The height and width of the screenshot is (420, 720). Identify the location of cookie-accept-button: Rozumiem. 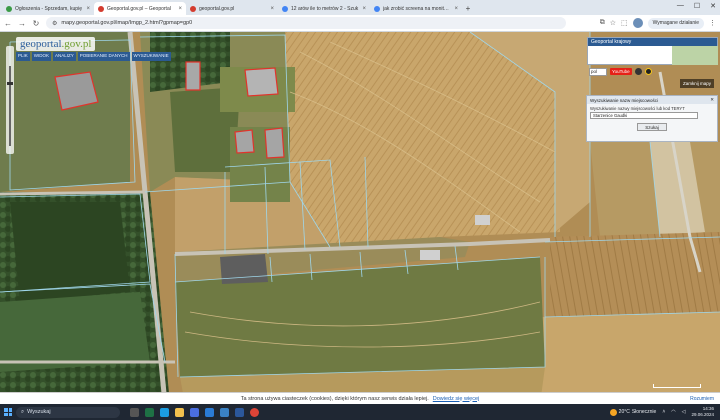
(702, 399).